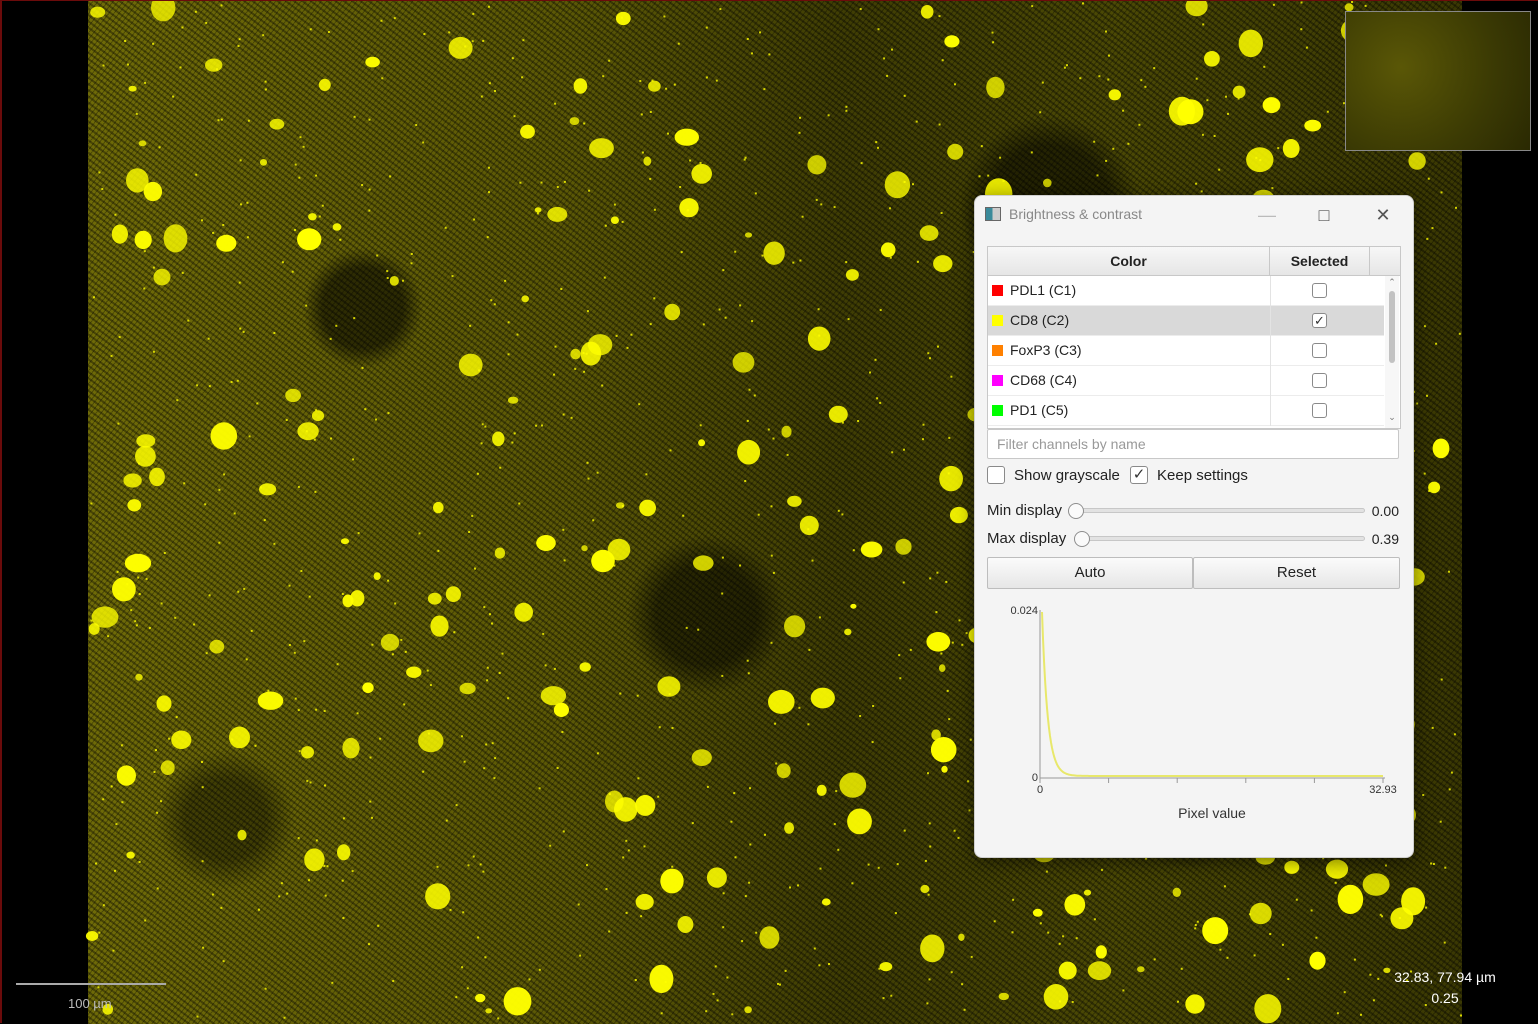  Describe the element at coordinates (1445, 998) in the screenshot. I see `cursor-pixel-value: 0.25` at that location.